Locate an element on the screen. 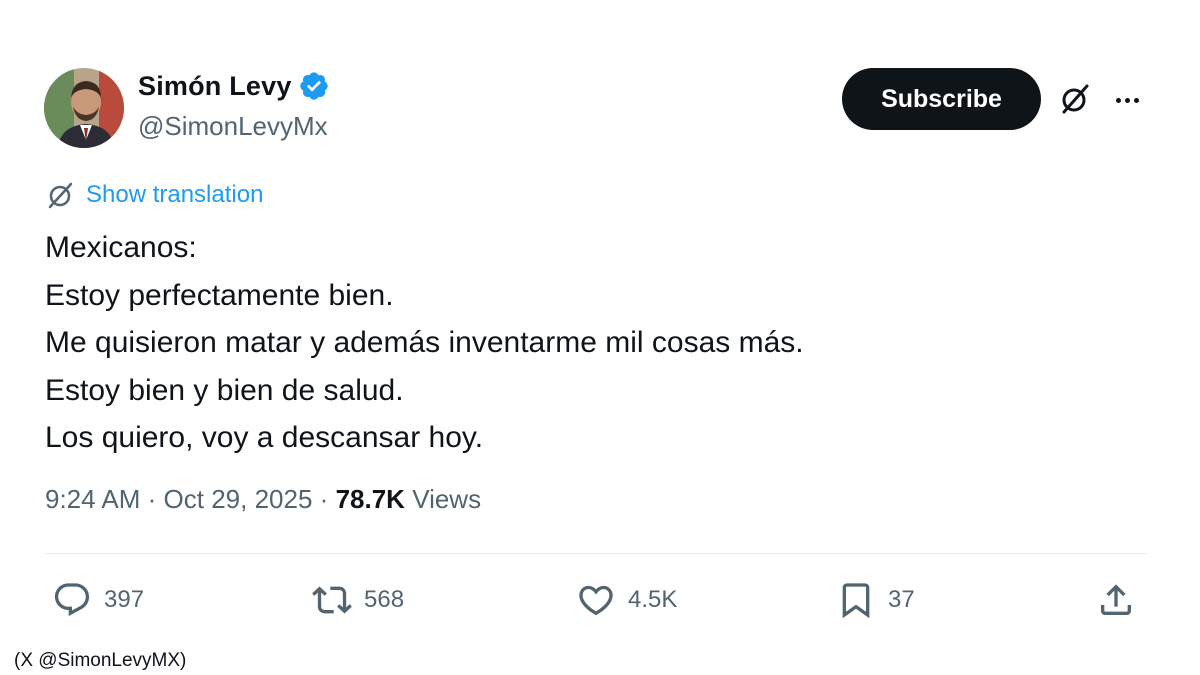 Image resolution: width=1200 pixels, height=675 pixels. bookmark-icon is located at coordinates (856, 601).